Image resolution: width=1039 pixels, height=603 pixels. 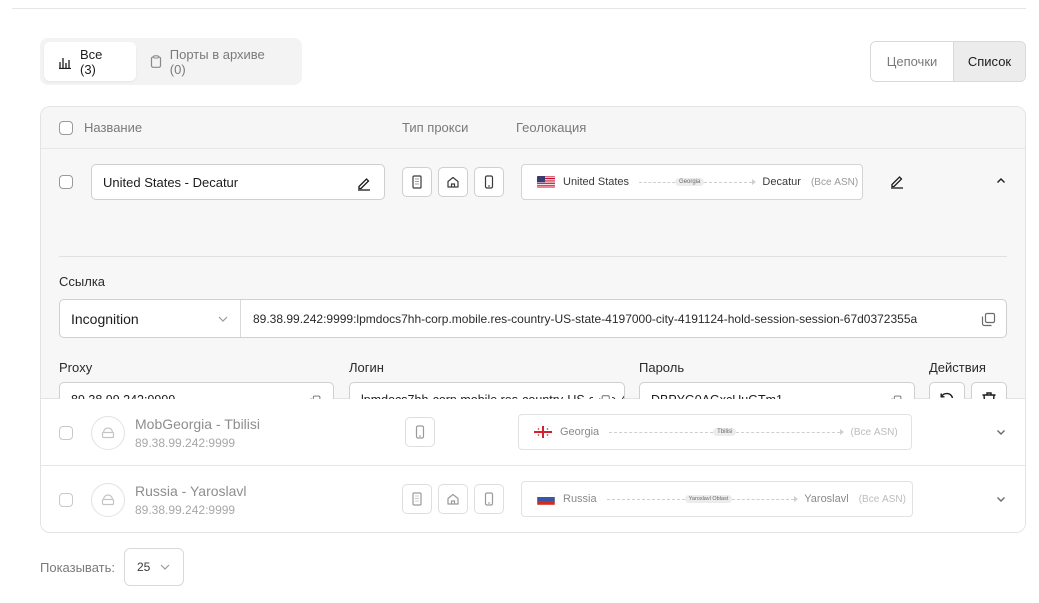 I want to click on copy-icon, so click(x=988, y=319).